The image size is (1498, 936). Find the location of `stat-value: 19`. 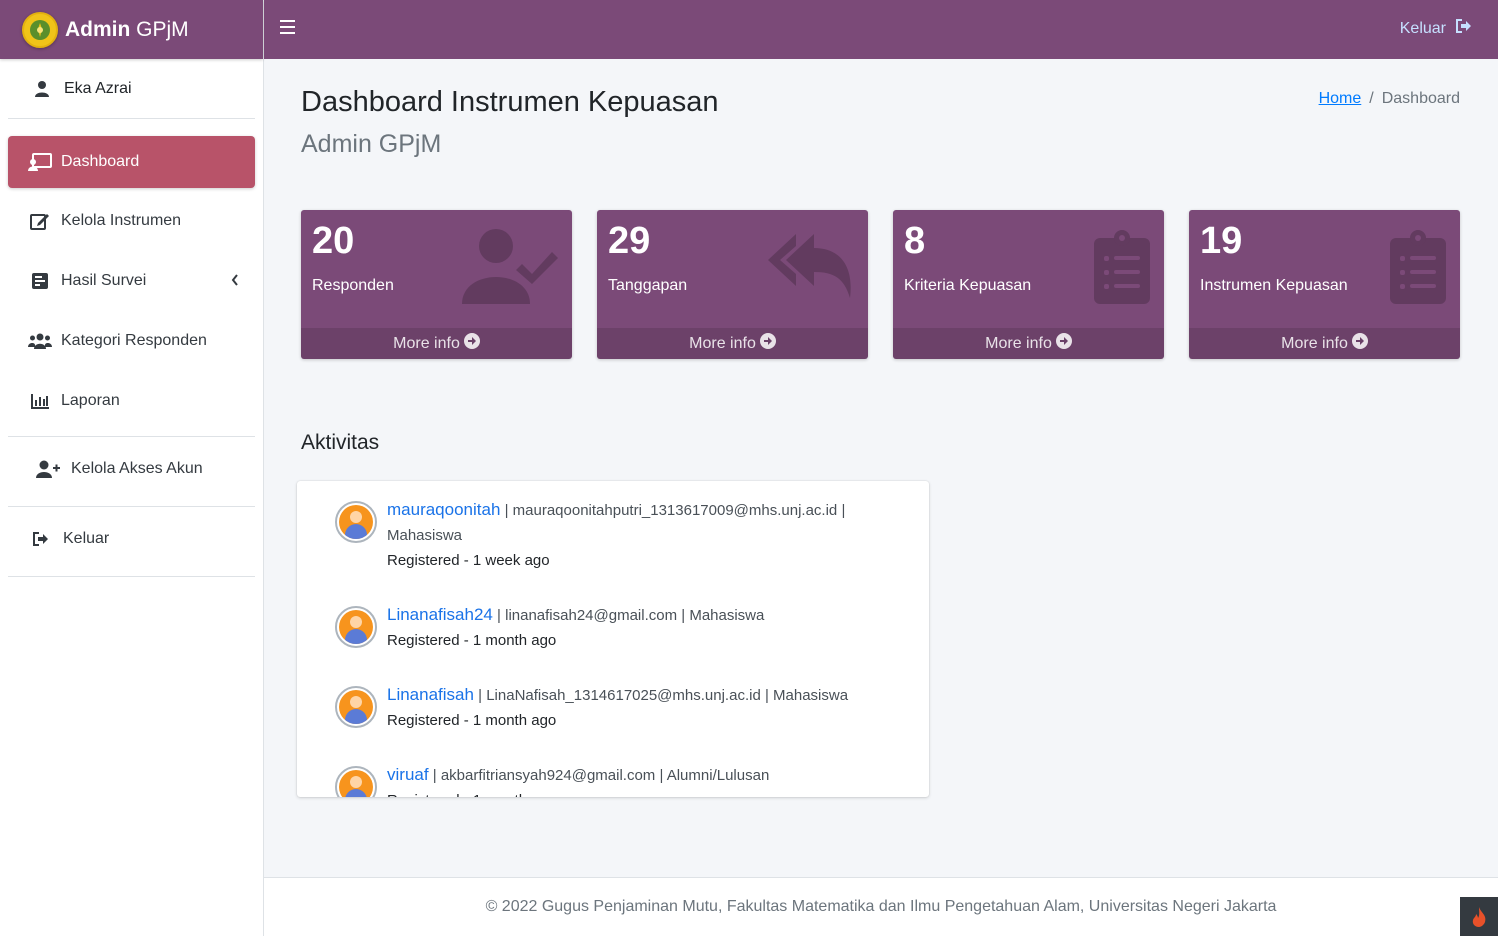

stat-value: 19 is located at coordinates (1221, 241).